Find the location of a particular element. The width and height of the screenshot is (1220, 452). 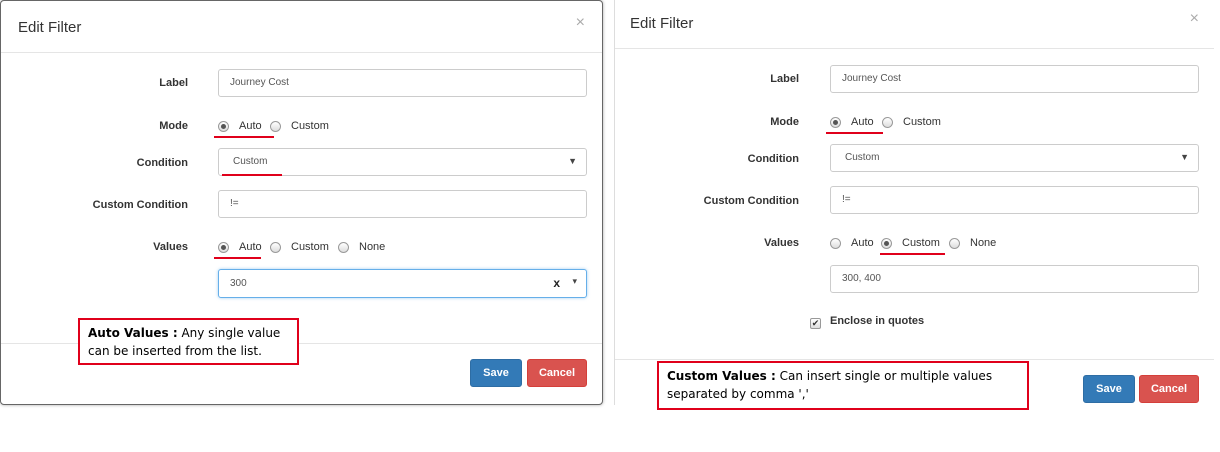

modal-footer-divider is located at coordinates (914, 359).